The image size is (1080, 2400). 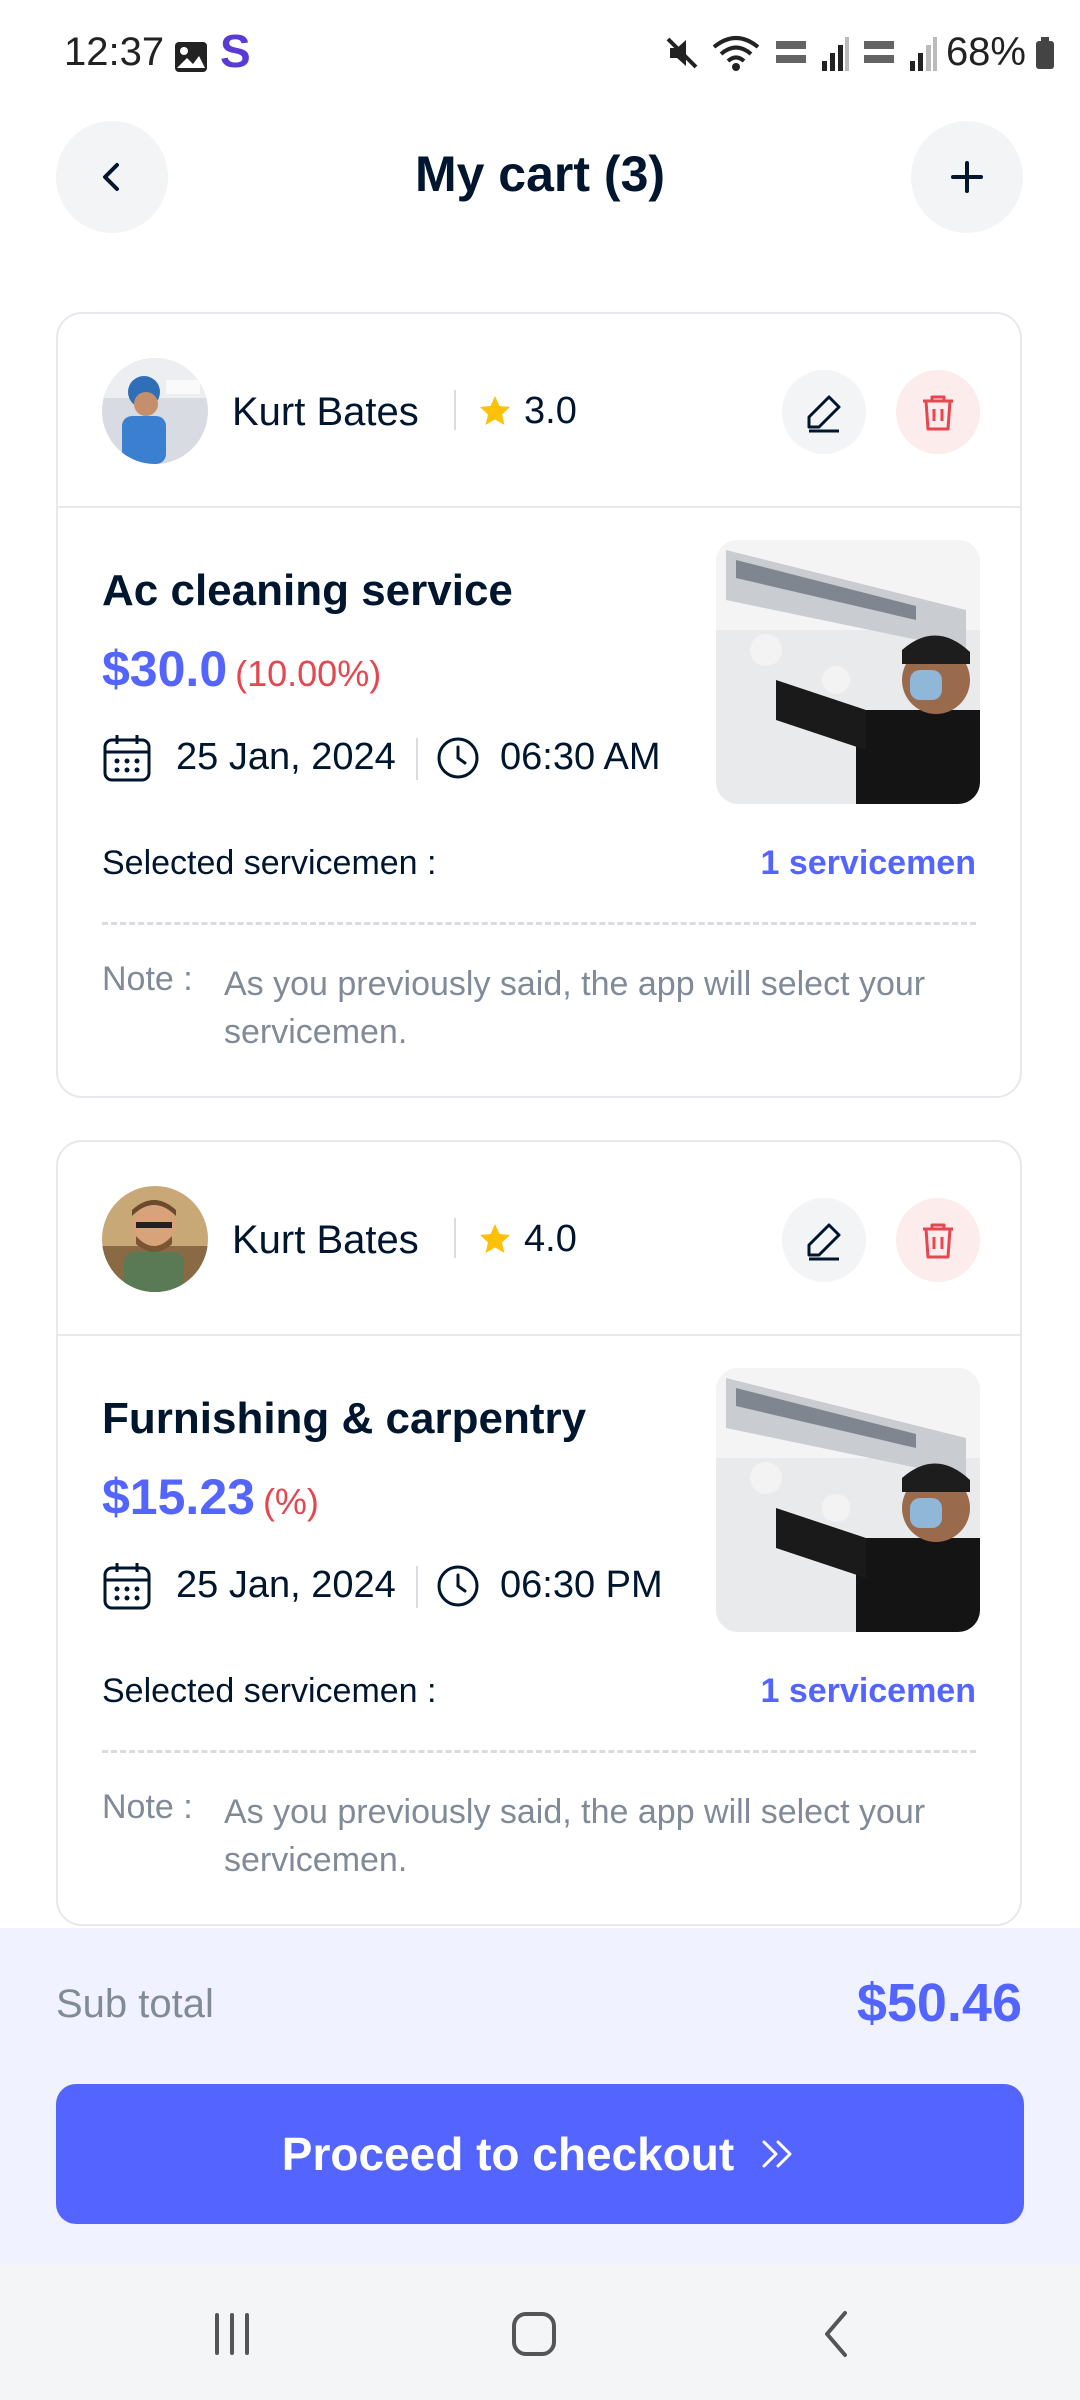 I want to click on system-back-button, so click(x=838, y=2334).